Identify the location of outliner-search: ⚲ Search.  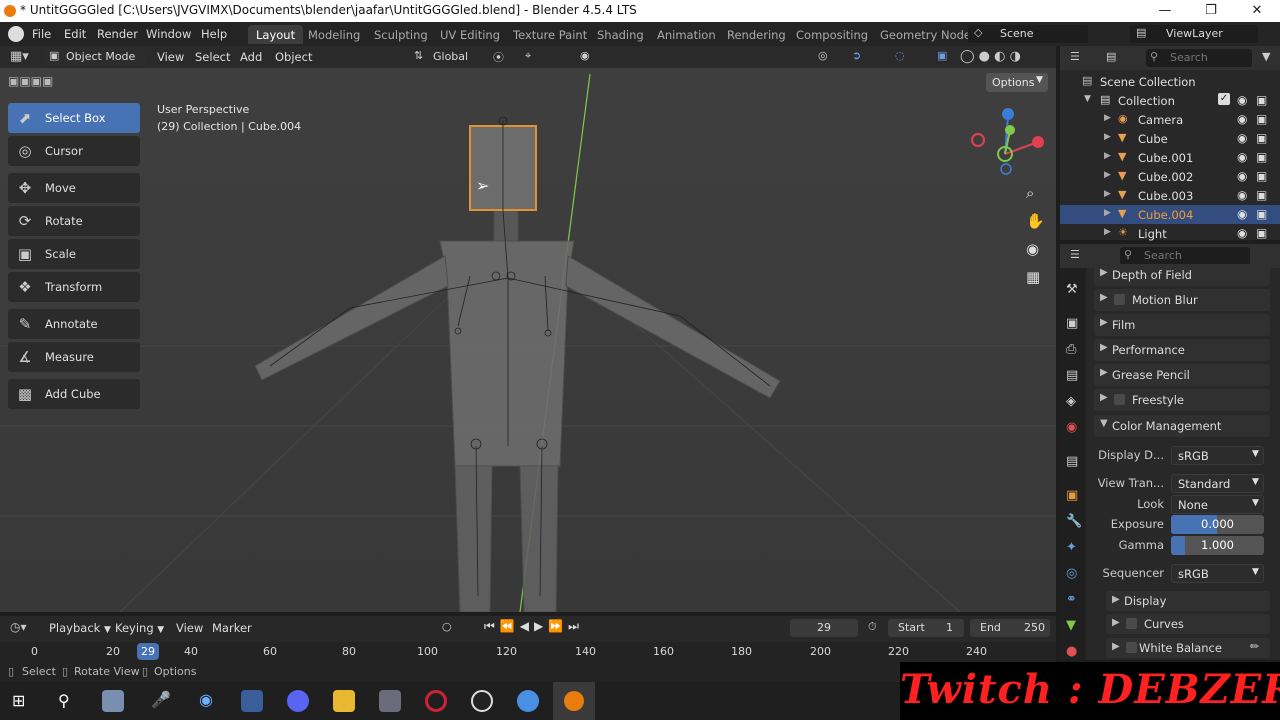
(1199, 58).